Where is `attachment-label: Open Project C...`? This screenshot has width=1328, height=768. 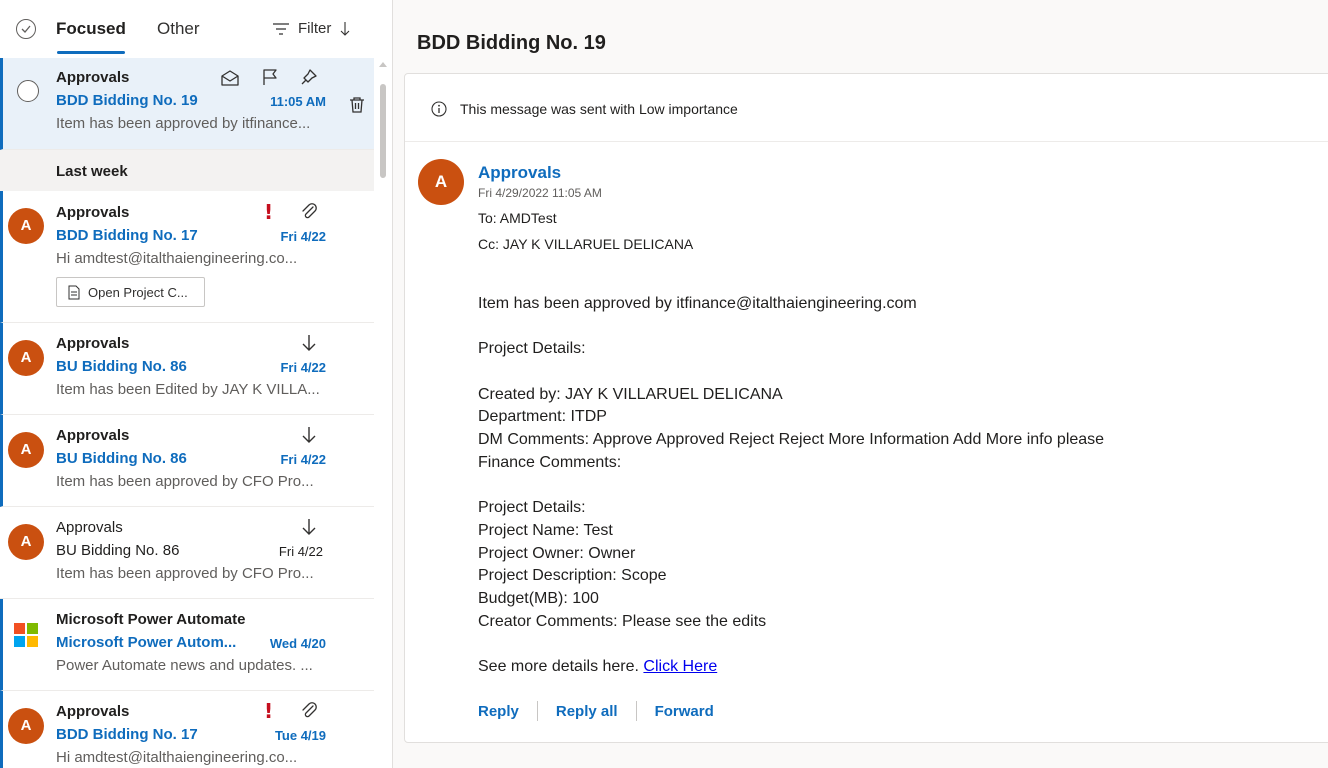
attachment-label: Open Project C... is located at coordinates (138, 292).